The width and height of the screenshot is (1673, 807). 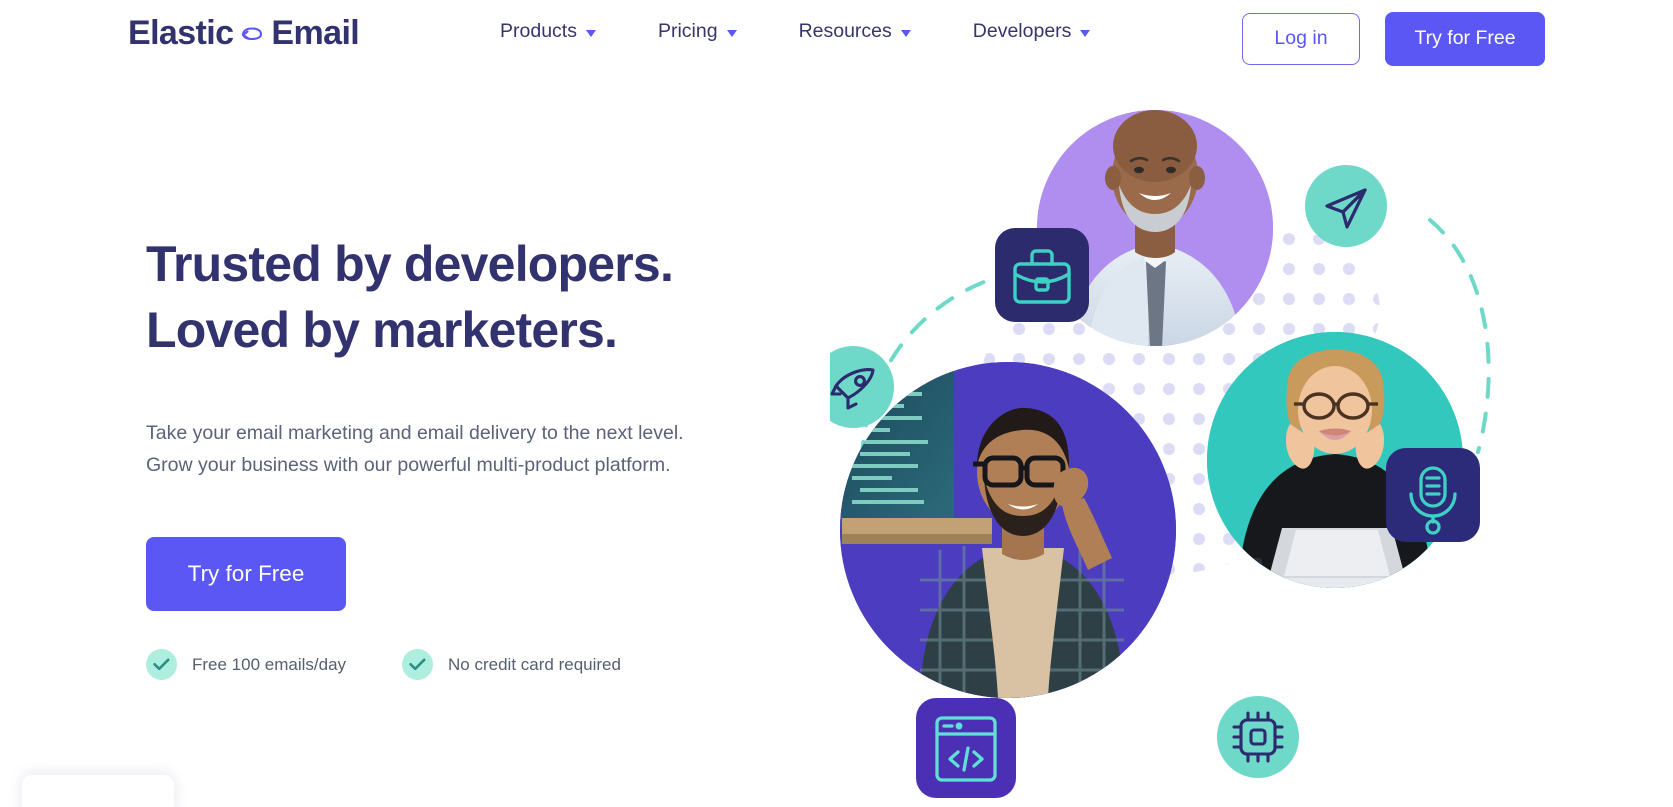 I want to click on try-for-free-hero-button: Try for Free, so click(x=246, y=574).